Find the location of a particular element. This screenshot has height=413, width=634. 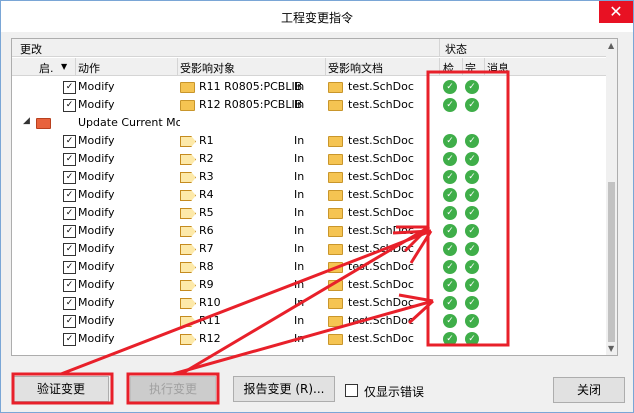

table-row: ✓ Modify R8 In test.SchDoc ✓ ✓ is located at coordinates (309, 267).